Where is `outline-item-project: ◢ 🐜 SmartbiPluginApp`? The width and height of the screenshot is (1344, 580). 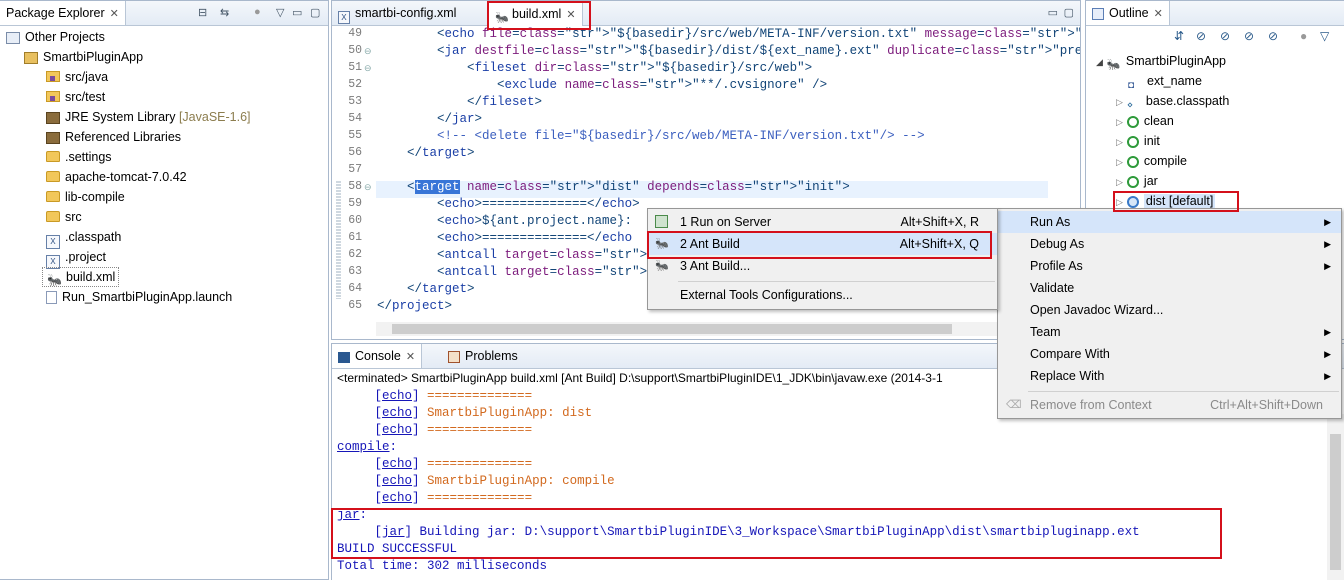 outline-item-project: ◢ 🐜 SmartbiPluginApp is located at coordinates (1161, 61).